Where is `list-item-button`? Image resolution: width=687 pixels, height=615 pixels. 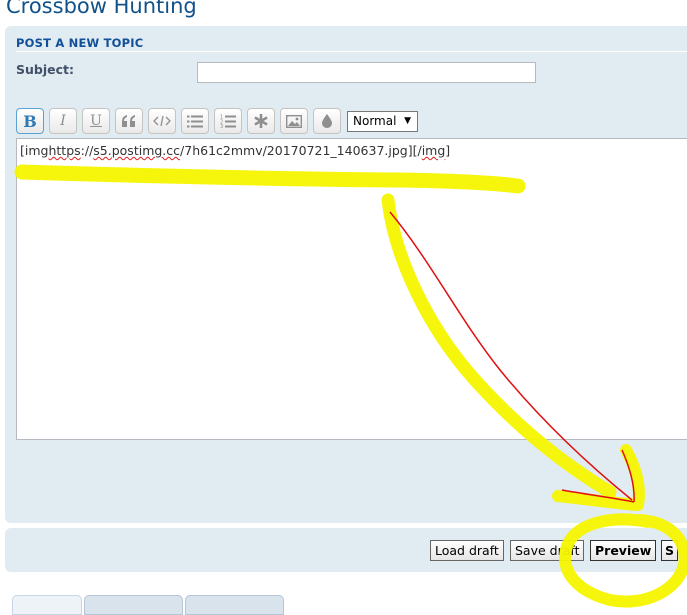
list-item-button is located at coordinates (261, 121).